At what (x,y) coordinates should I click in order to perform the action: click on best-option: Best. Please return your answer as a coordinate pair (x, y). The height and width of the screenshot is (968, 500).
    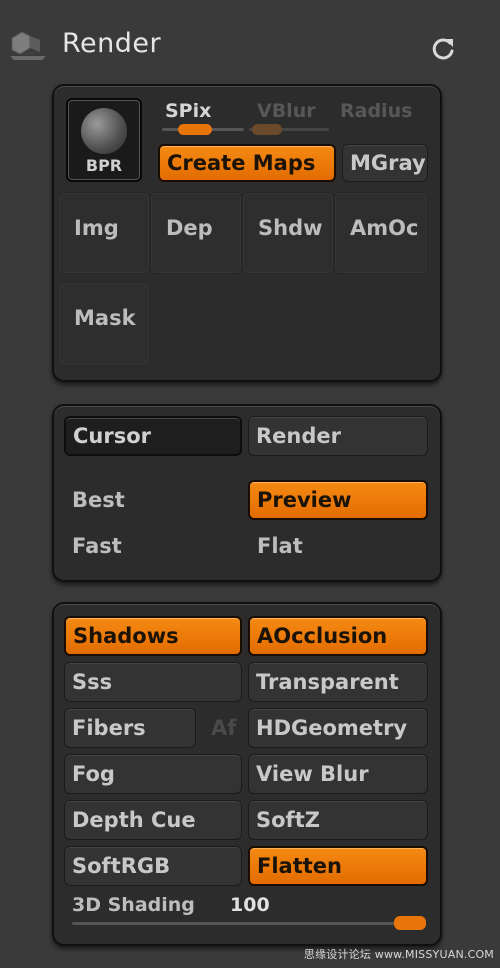
    Looking at the image, I should click on (98, 500).